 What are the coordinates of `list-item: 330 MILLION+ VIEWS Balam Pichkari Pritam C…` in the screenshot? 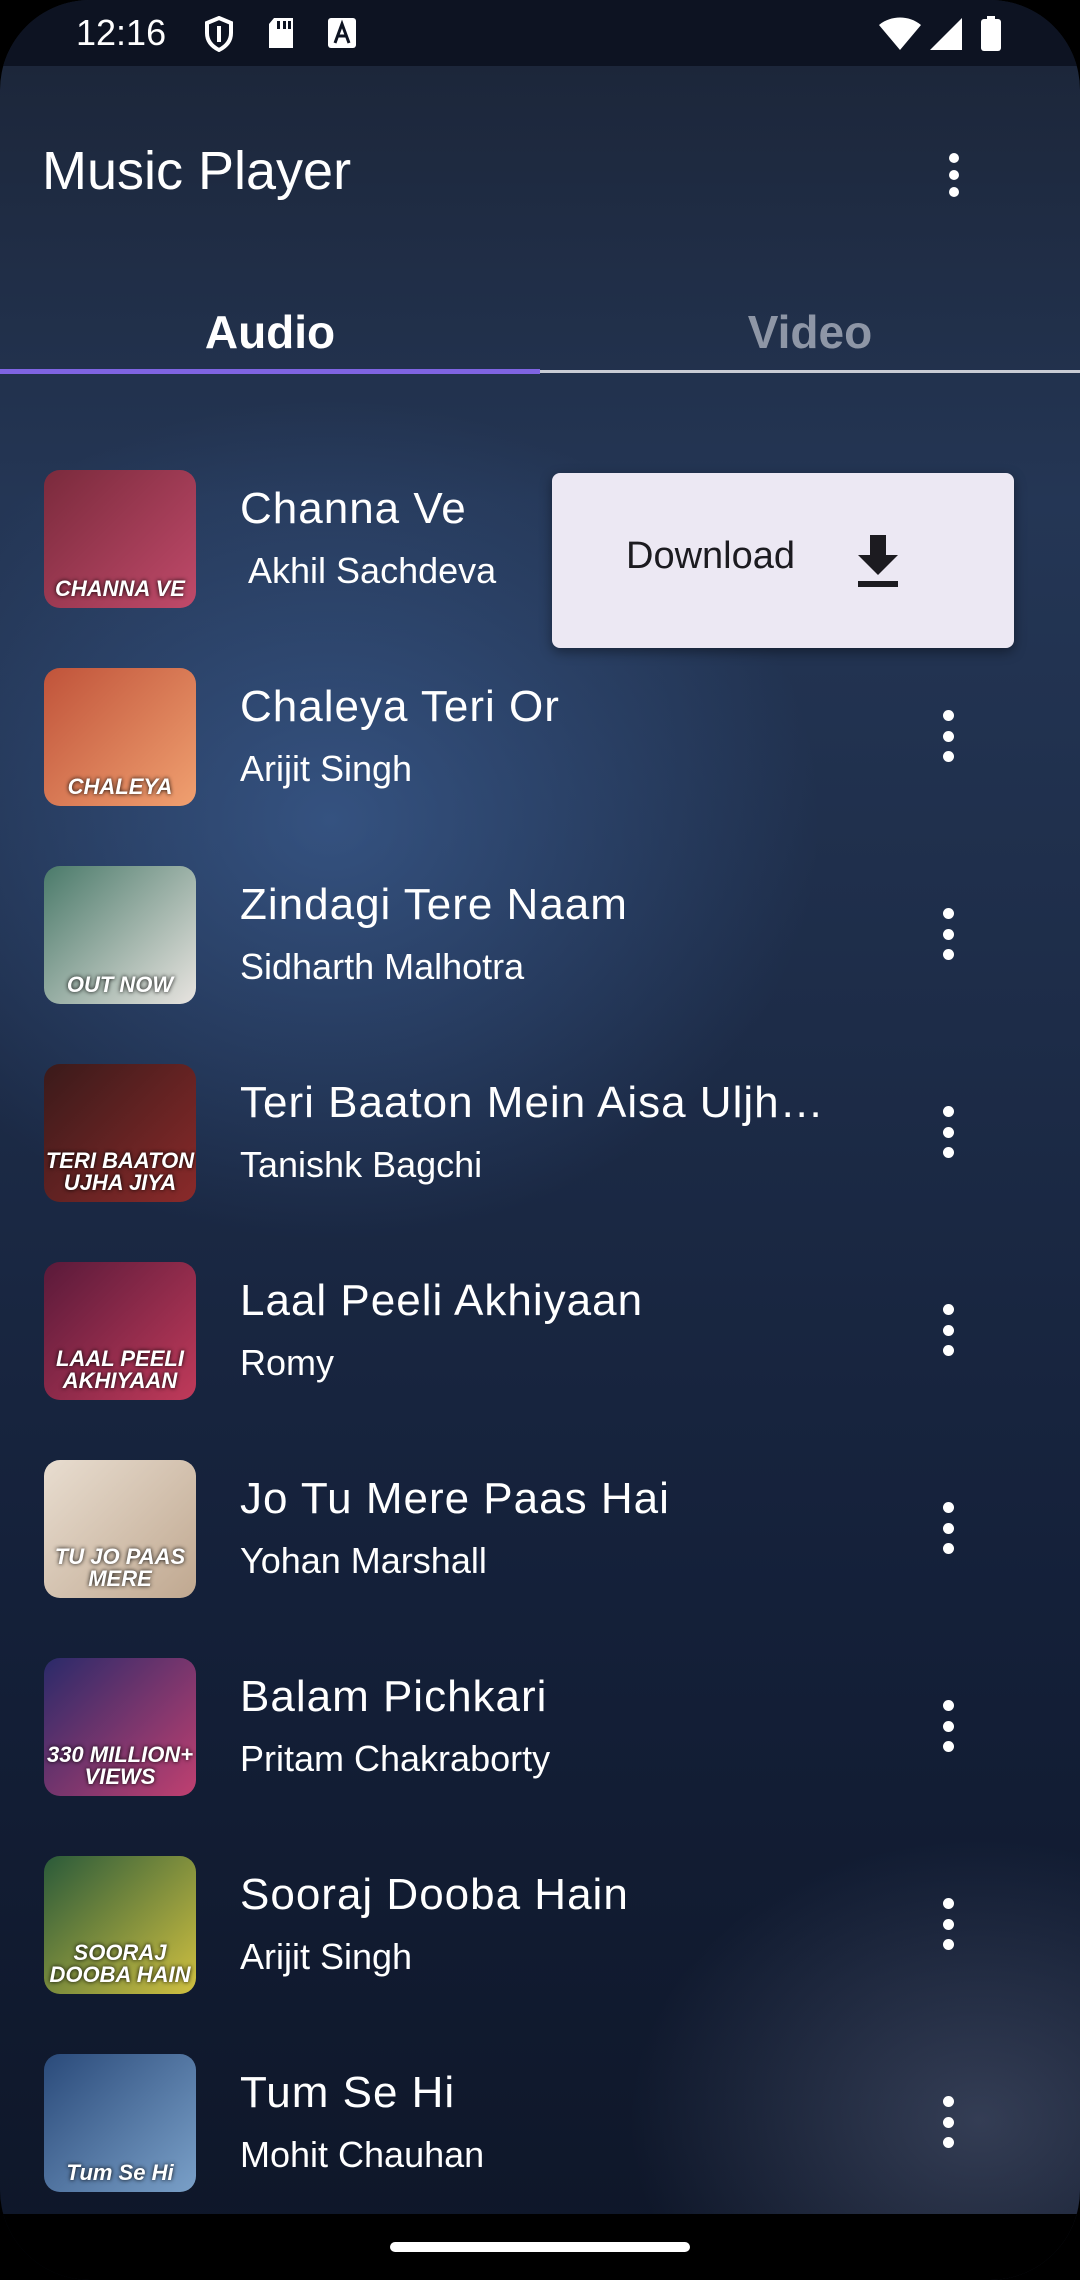 It's located at (540, 1727).